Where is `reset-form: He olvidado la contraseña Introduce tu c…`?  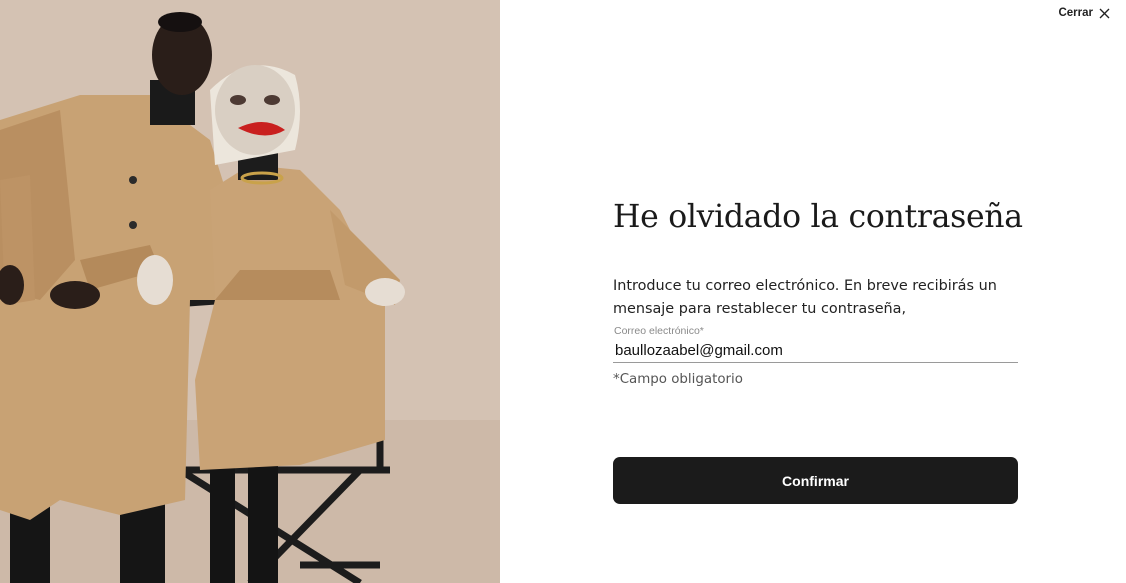
reset-form: He olvidado la contraseña Introduce tu c… is located at coordinates (818, 292).